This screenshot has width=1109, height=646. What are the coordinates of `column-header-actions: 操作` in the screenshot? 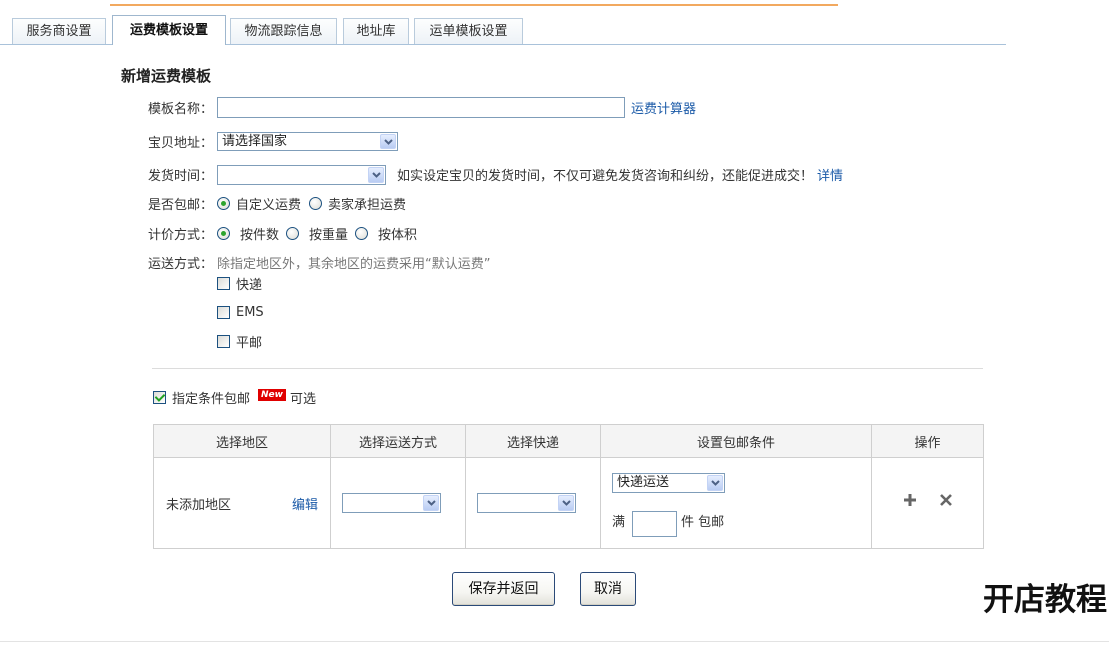 It's located at (927, 441).